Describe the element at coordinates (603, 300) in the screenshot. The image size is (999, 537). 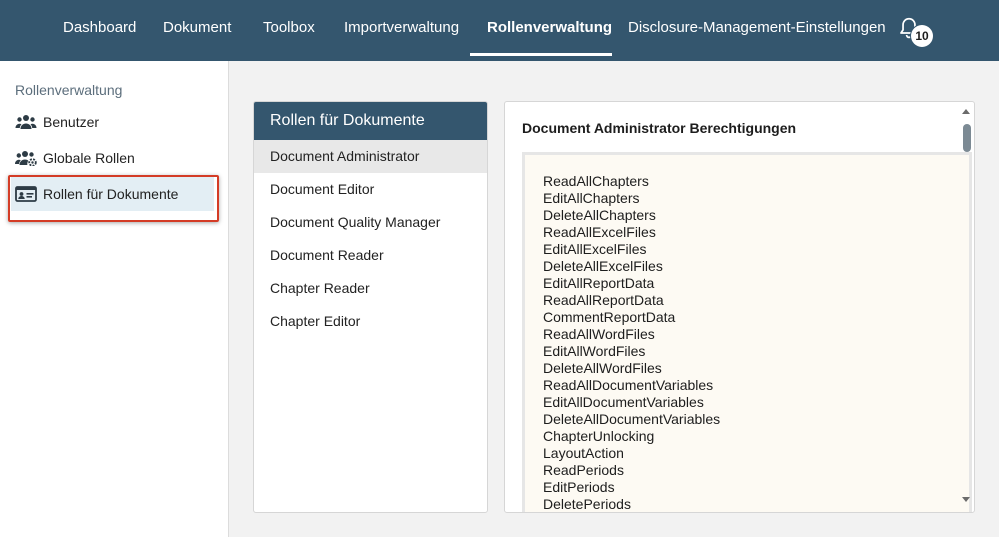
I see `permission-item: ReadAllReportData` at that location.